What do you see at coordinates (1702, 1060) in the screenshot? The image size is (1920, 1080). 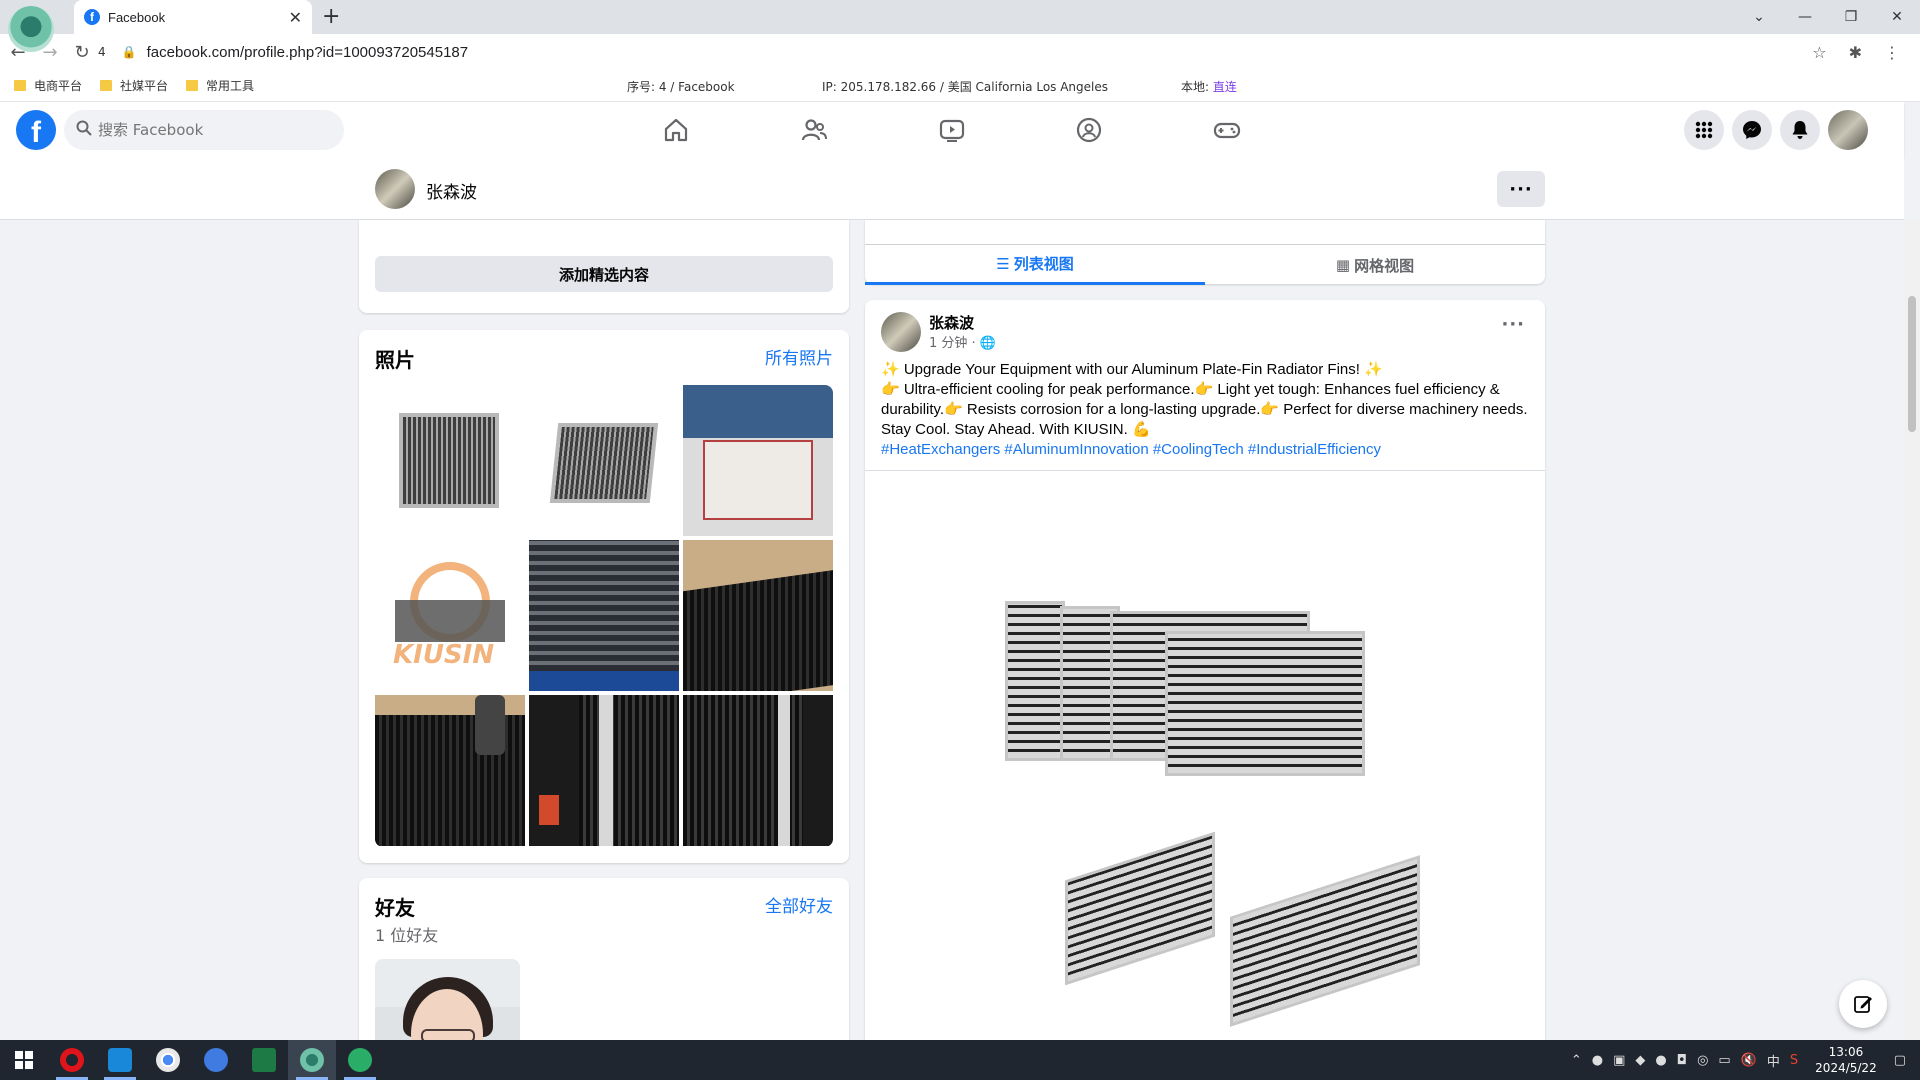 I see `tray-app-icon: ◎` at bounding box center [1702, 1060].